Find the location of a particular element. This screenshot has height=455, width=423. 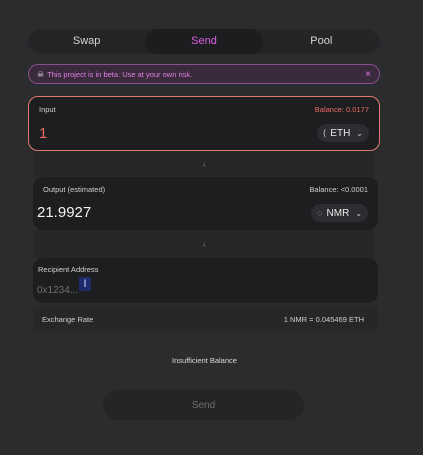

input-token-selector: ⟨ ETH ⌄ is located at coordinates (342, 133).